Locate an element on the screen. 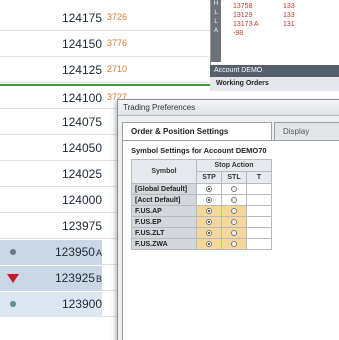  sell-triangle-icon is located at coordinates (13, 278).